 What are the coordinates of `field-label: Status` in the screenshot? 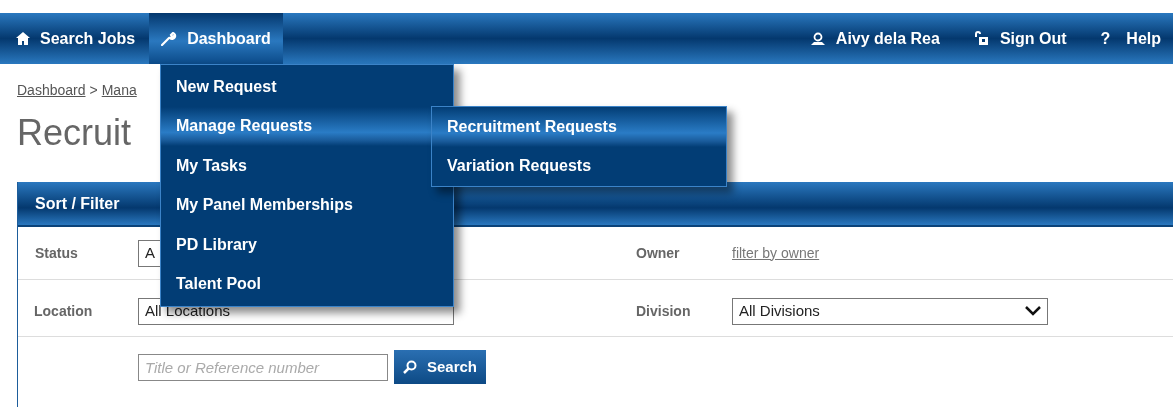 It's located at (57, 253).